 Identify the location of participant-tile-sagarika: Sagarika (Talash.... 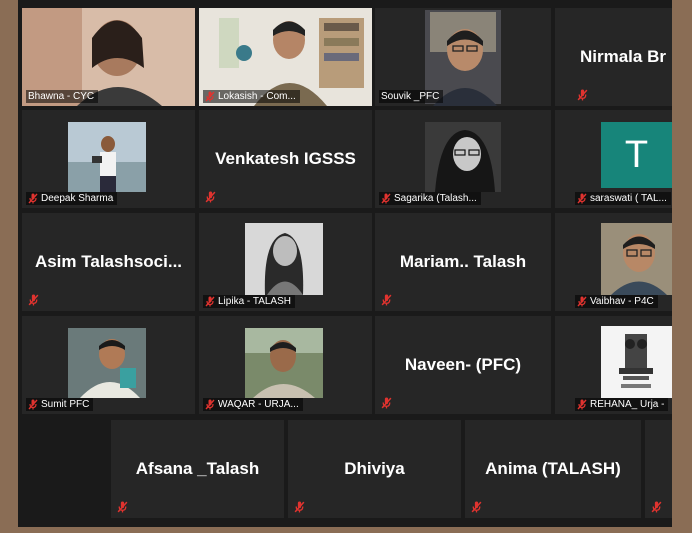
(463, 159).